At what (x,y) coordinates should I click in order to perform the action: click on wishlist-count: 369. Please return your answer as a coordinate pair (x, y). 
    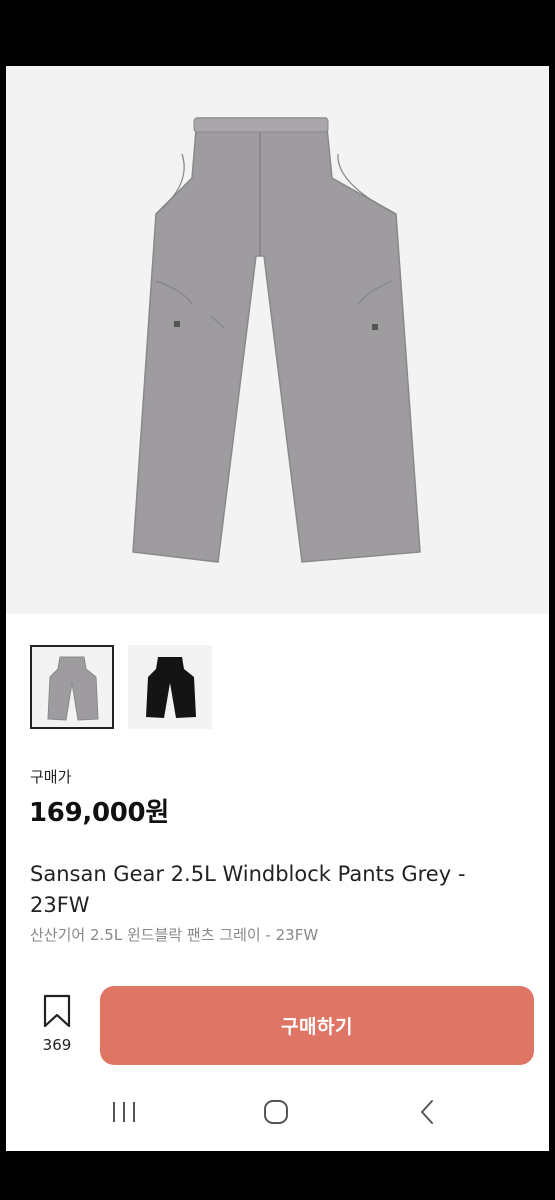
    Looking at the image, I should click on (57, 1045).